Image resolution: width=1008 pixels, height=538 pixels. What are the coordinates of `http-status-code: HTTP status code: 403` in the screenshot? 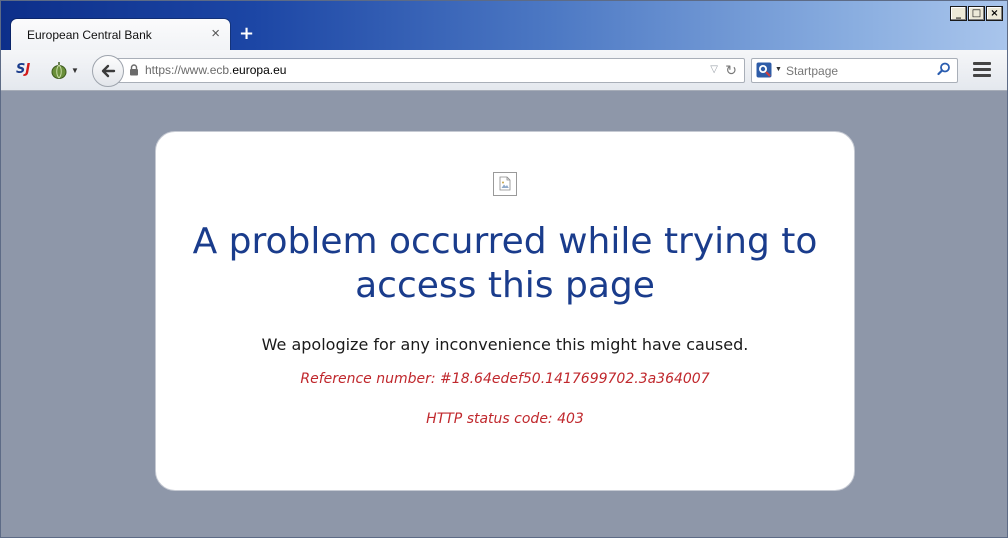 It's located at (505, 419).